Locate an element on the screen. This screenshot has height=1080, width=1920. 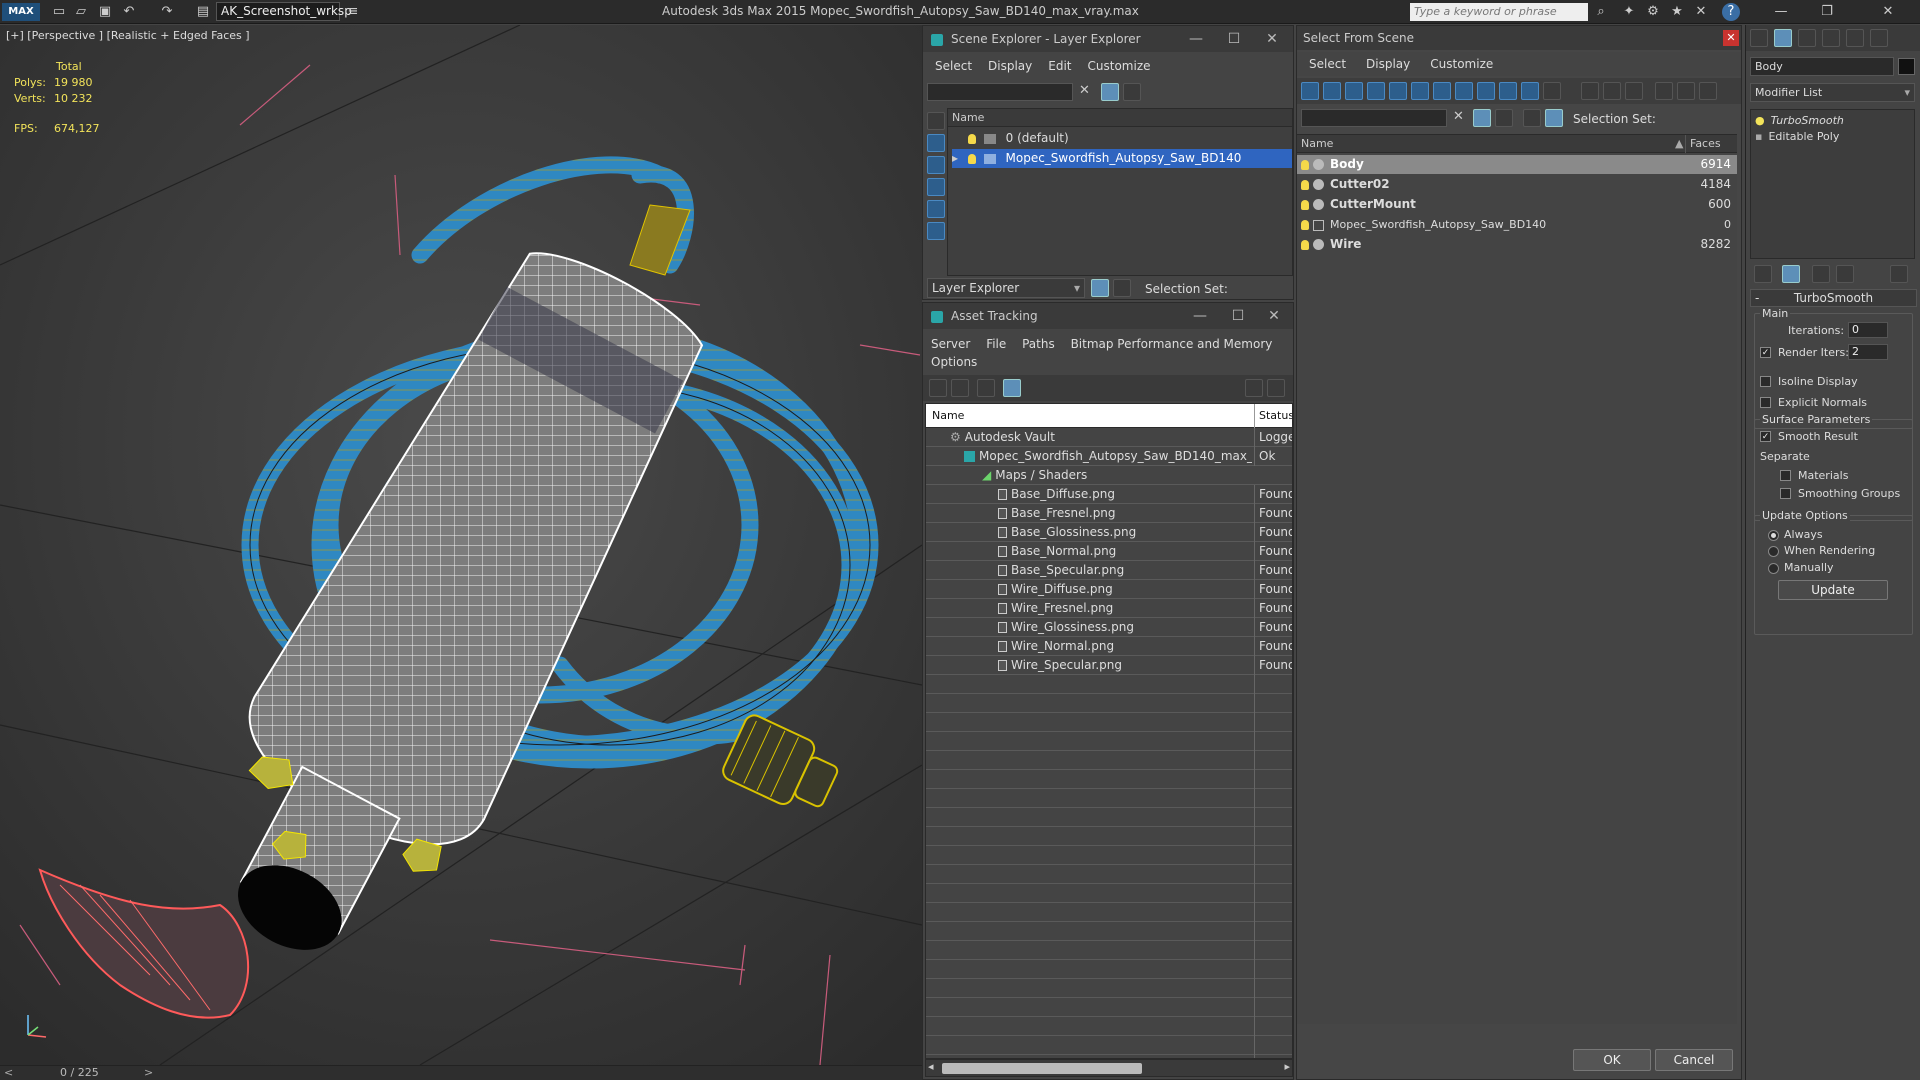
object-name-input: Body is located at coordinates (1822, 66).